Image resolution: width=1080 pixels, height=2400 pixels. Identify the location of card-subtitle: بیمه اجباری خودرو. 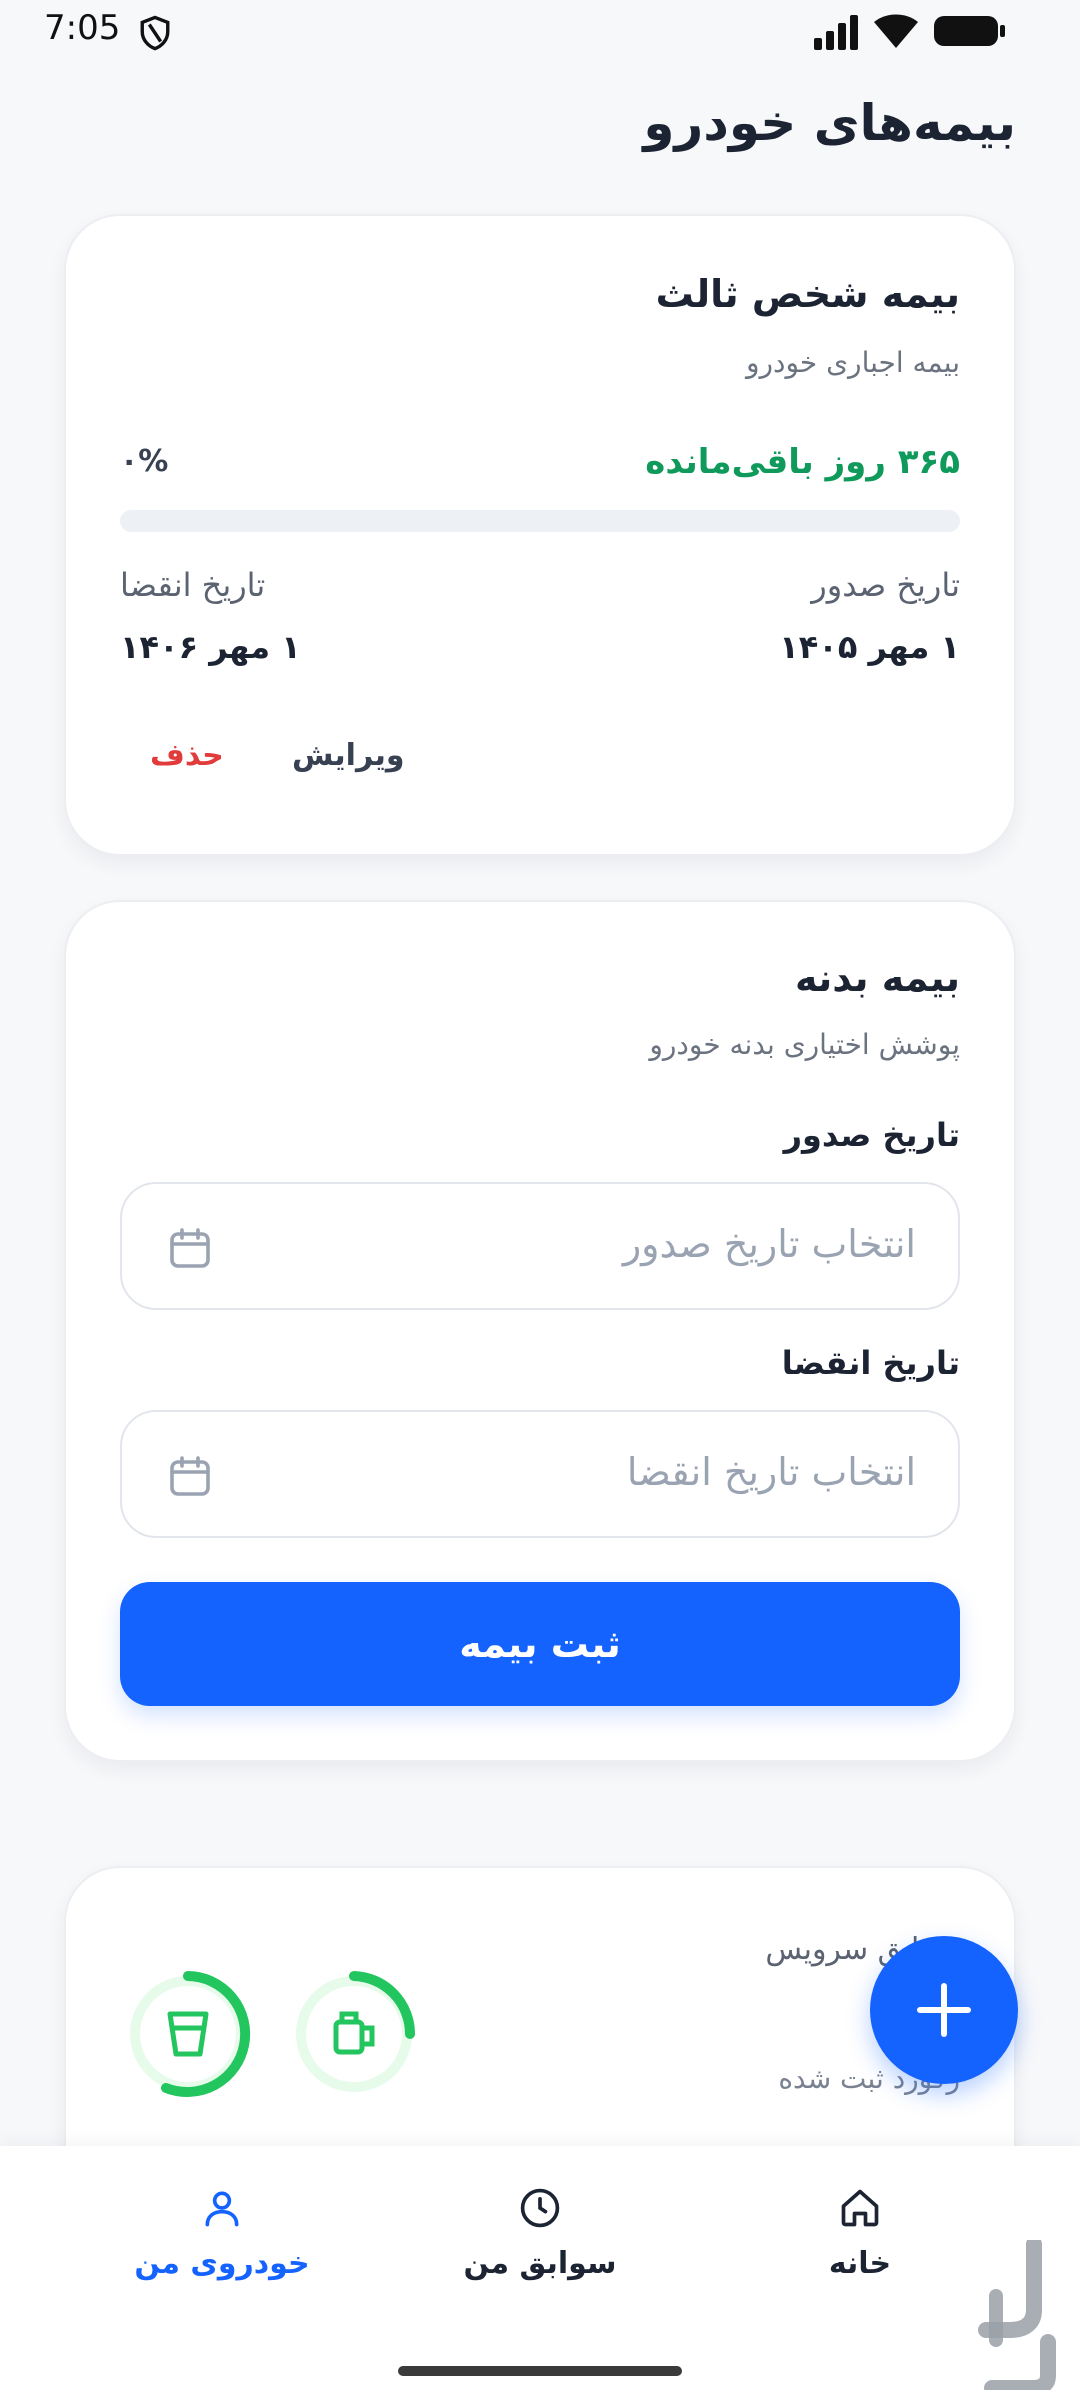
(852, 362).